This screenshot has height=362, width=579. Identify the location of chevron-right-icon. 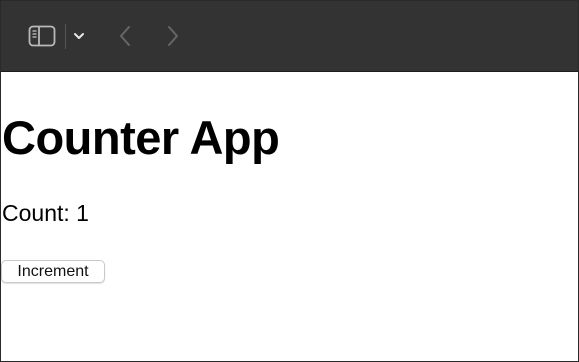
(173, 36).